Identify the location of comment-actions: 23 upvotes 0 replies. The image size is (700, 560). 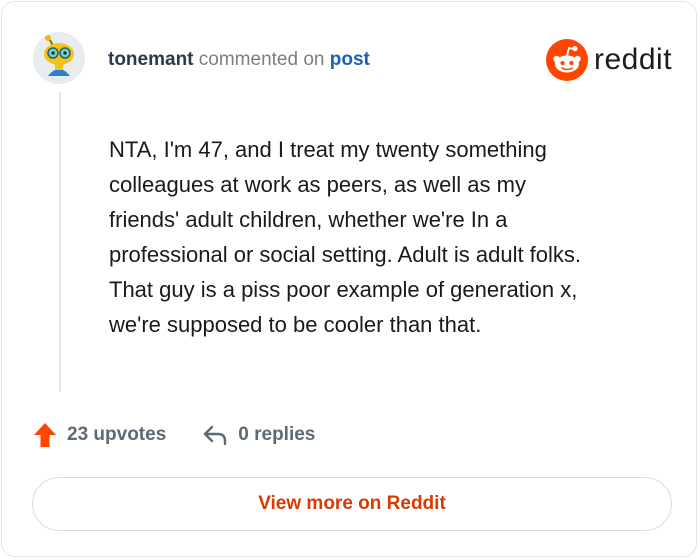
(174, 435).